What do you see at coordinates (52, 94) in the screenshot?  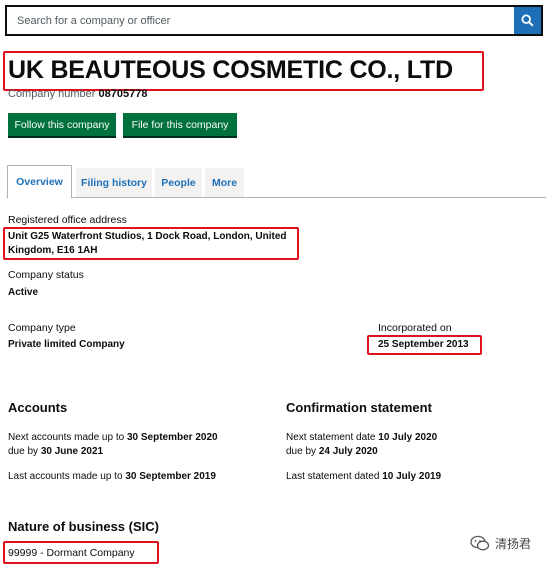 I see `company-number-label: Company number` at bounding box center [52, 94].